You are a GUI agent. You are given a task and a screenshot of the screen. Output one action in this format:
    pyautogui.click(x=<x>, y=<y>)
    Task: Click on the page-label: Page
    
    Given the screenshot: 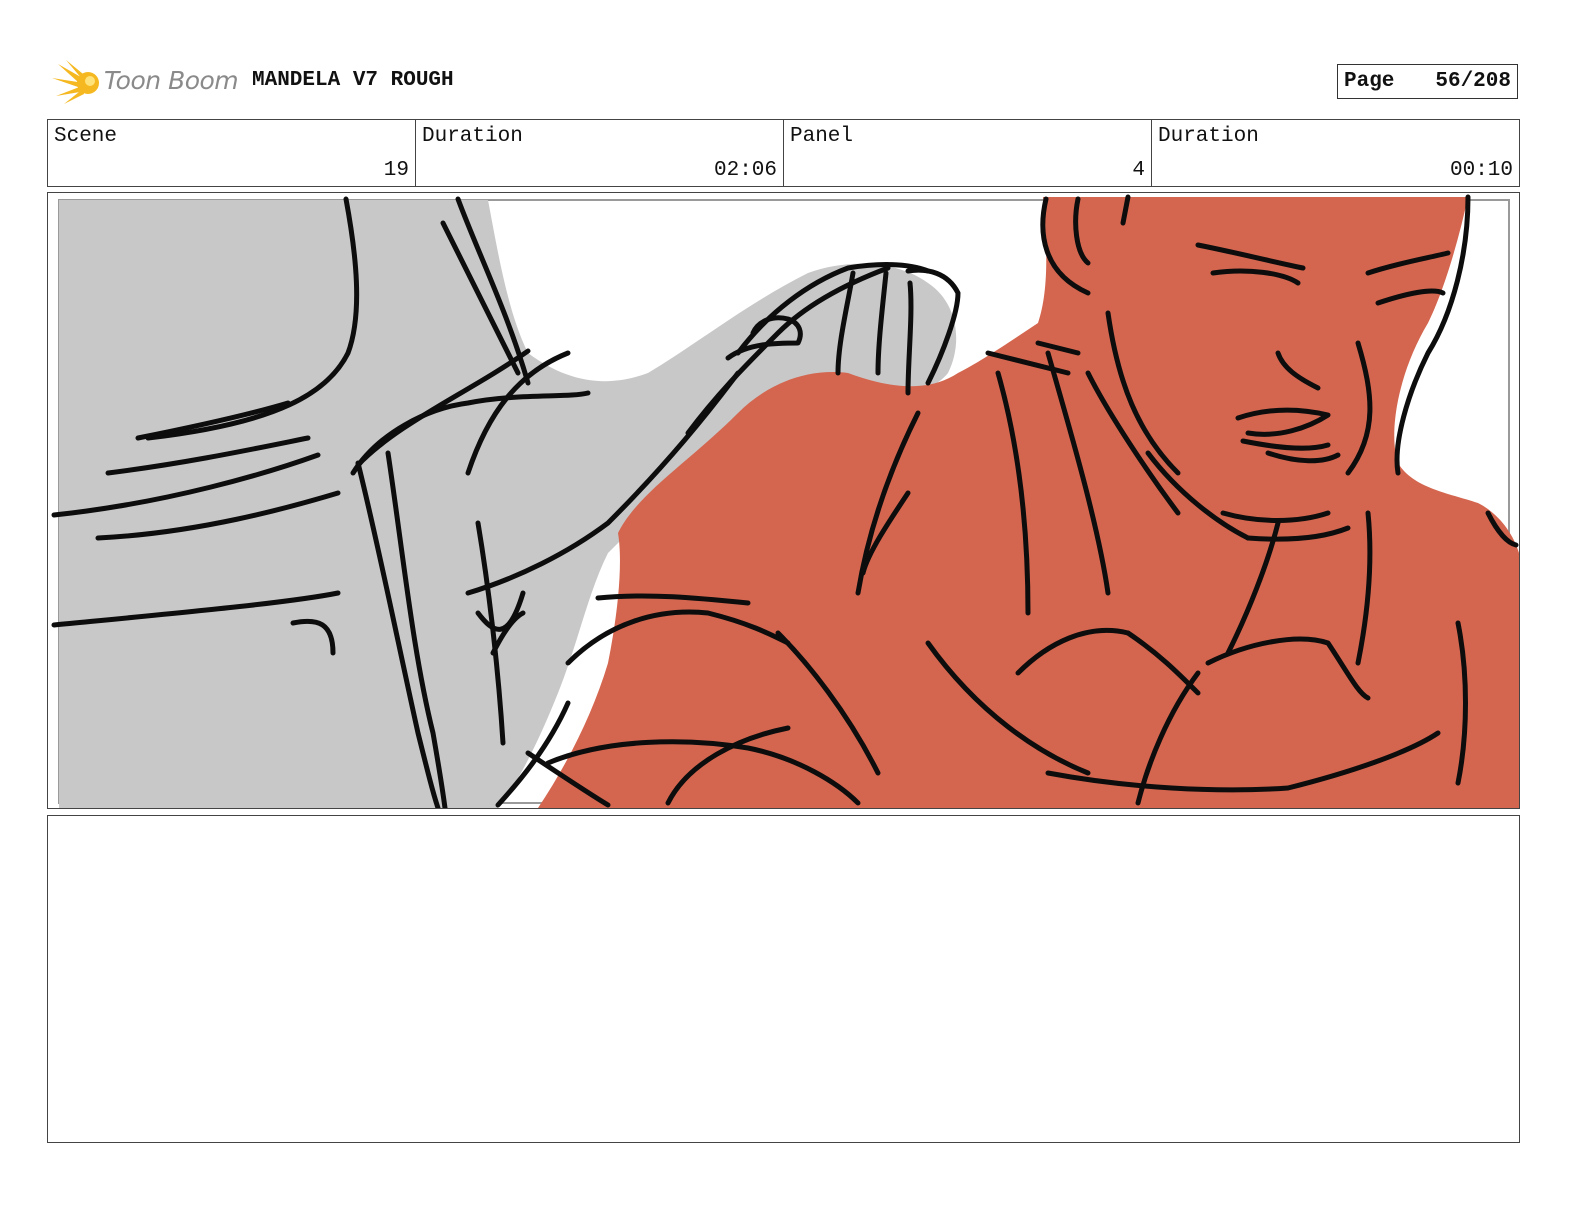 What is the action you would take?
    pyautogui.click(x=1369, y=81)
    